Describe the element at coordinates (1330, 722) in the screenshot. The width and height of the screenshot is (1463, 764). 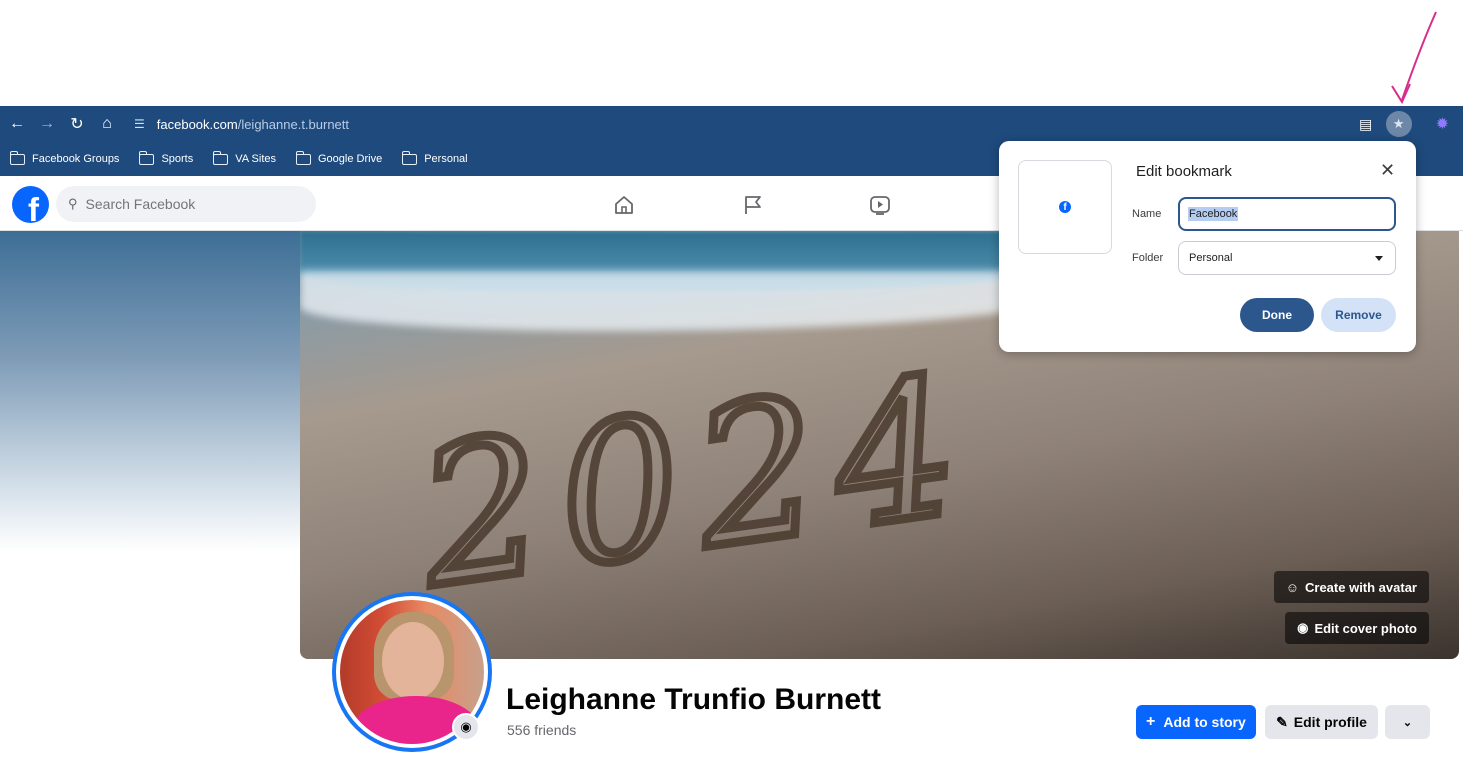
I see `edit-profile-label: Edit profile` at that location.